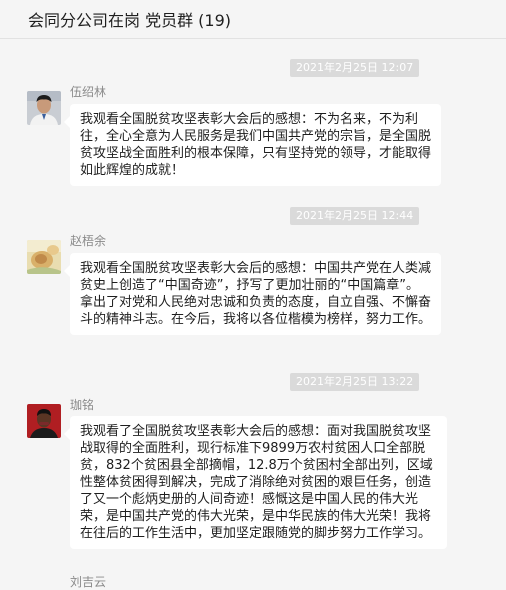  Describe the element at coordinates (253, 19) in the screenshot. I see `chat-header: 会同分公司在岗 党员群 (19)` at that location.